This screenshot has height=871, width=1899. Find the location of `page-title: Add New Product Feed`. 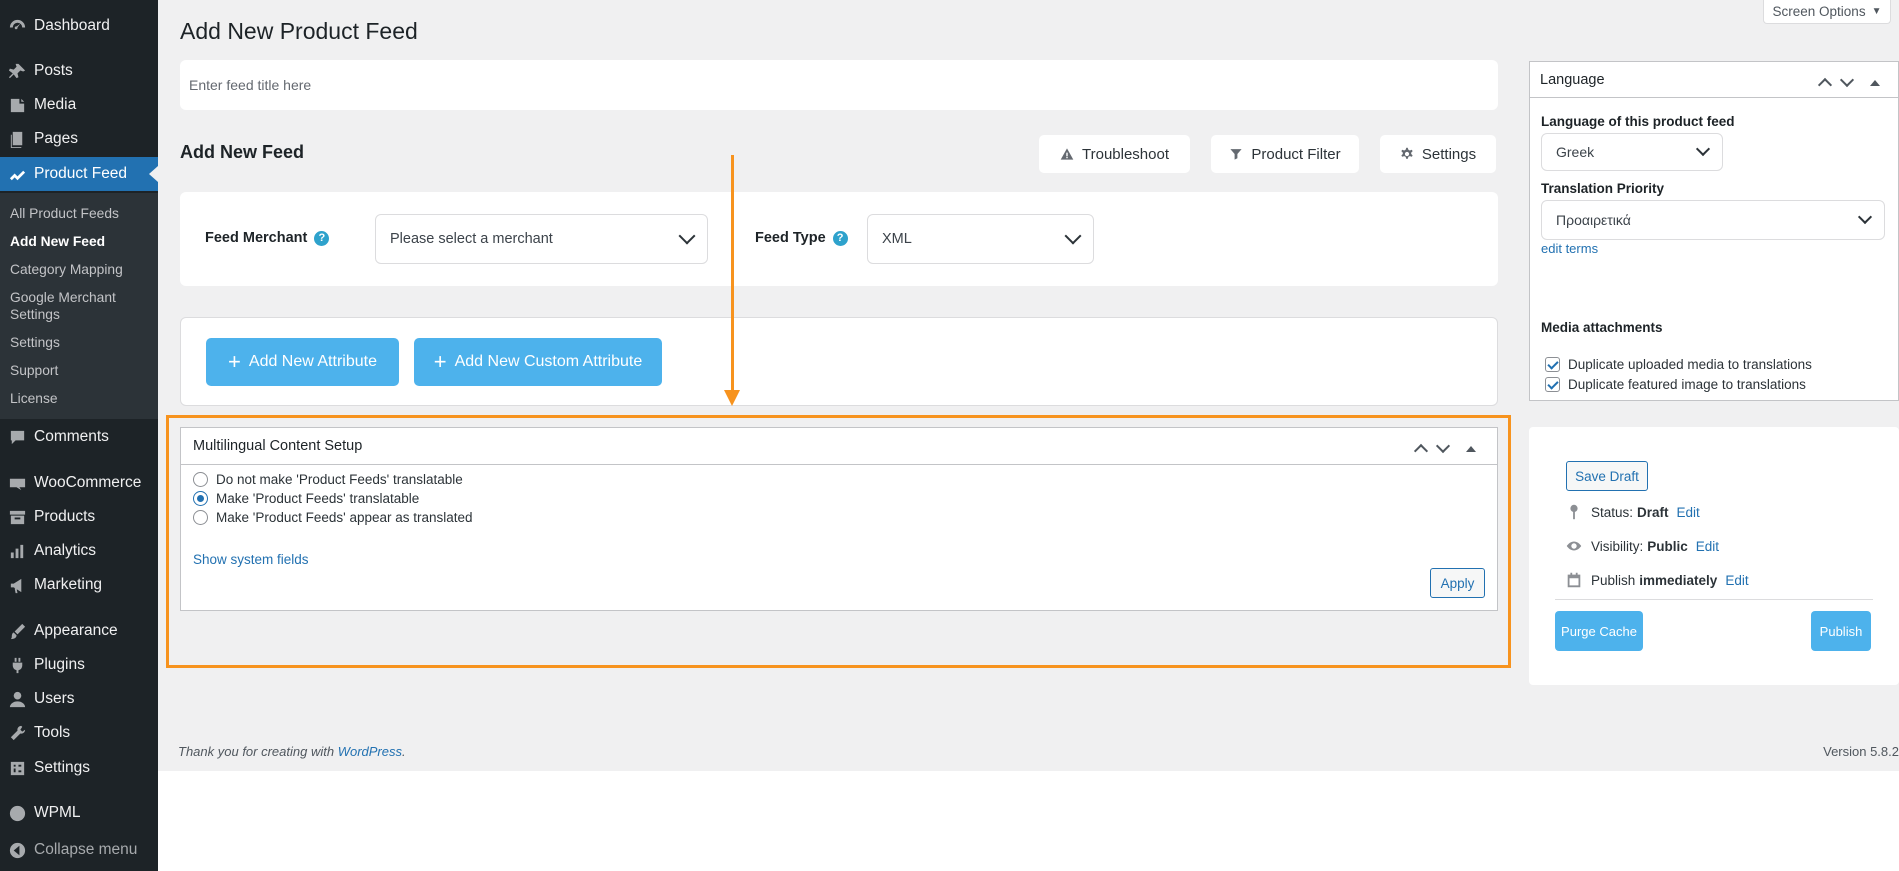

page-title: Add New Product Feed is located at coordinates (299, 31).